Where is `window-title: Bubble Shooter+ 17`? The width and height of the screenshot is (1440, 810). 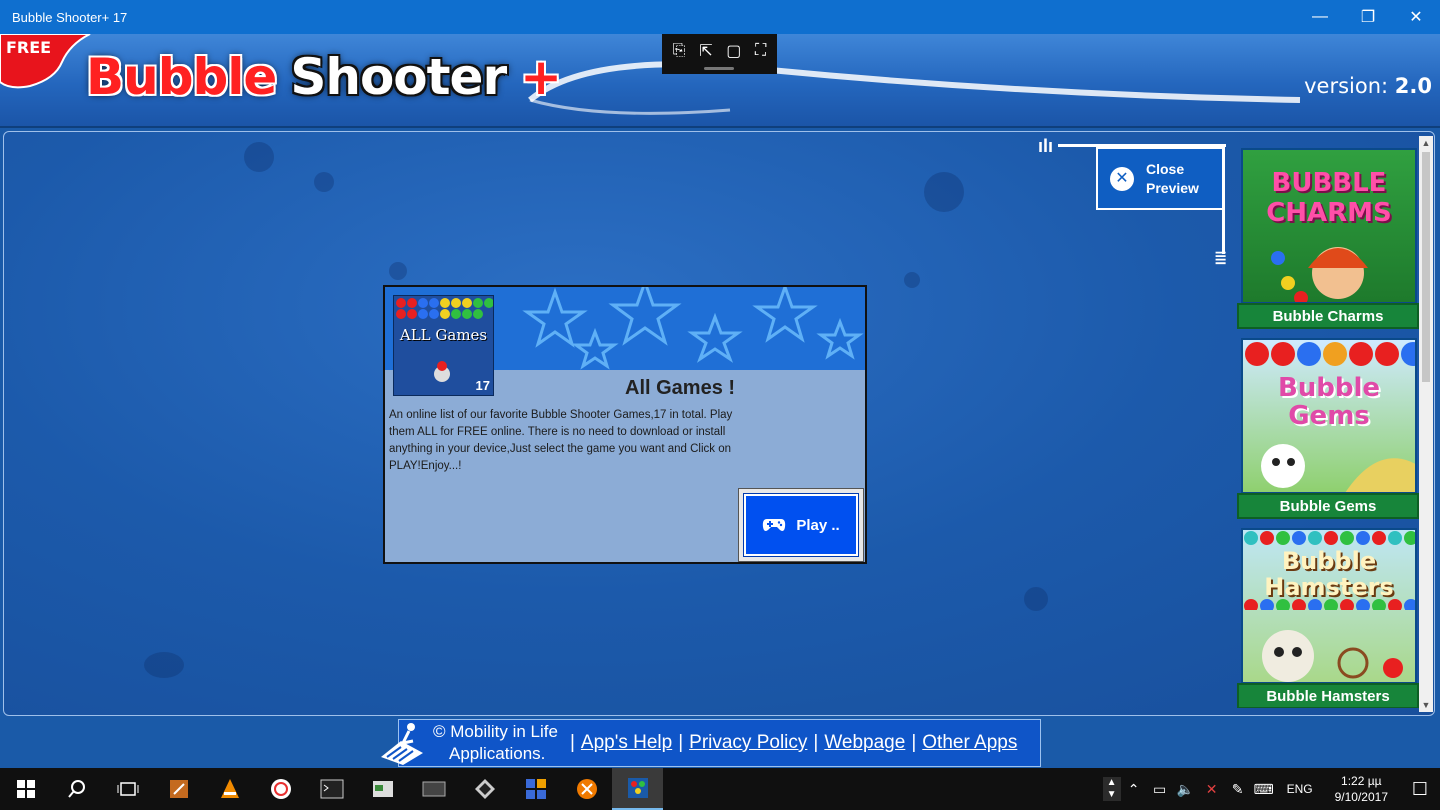 window-title: Bubble Shooter+ 17 is located at coordinates (70, 17).